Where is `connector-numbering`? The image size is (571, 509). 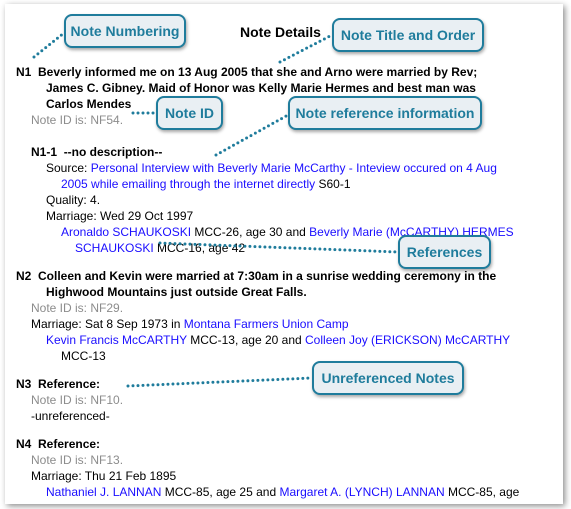 connector-numbering is located at coordinates (49, 45).